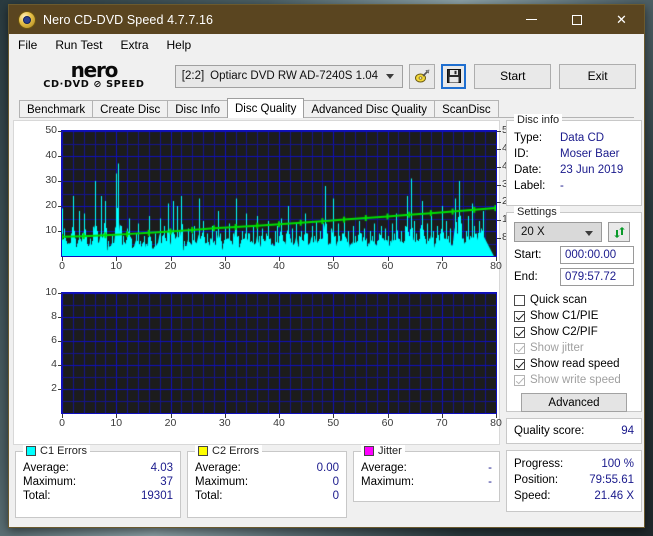 This screenshot has height=536, width=653. I want to click on disc-label-label: Label:, so click(530, 186).